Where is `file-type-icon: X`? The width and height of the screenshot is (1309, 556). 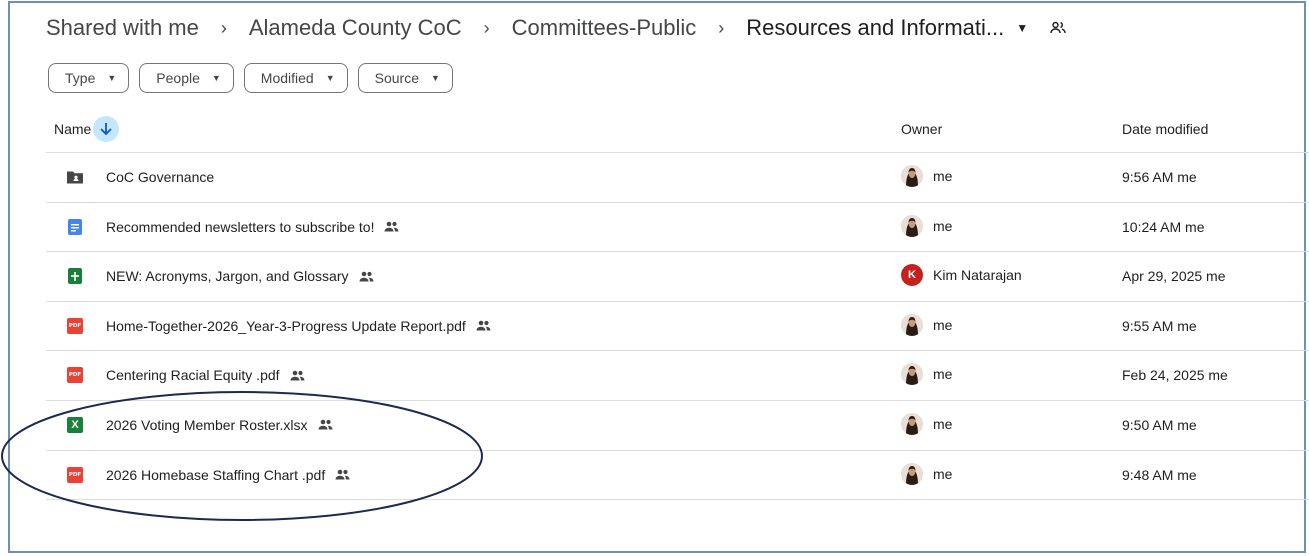 file-type-icon: X is located at coordinates (75, 425).